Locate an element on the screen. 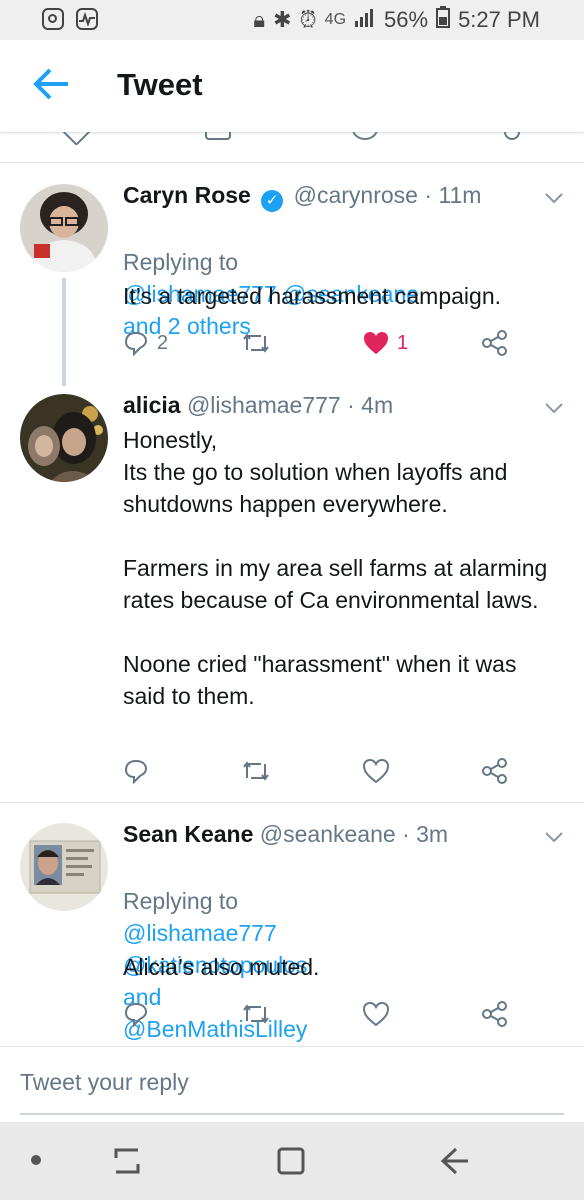 This screenshot has width=584, height=1200. alarm-icon: ⏰︎ is located at coordinates (308, 19).